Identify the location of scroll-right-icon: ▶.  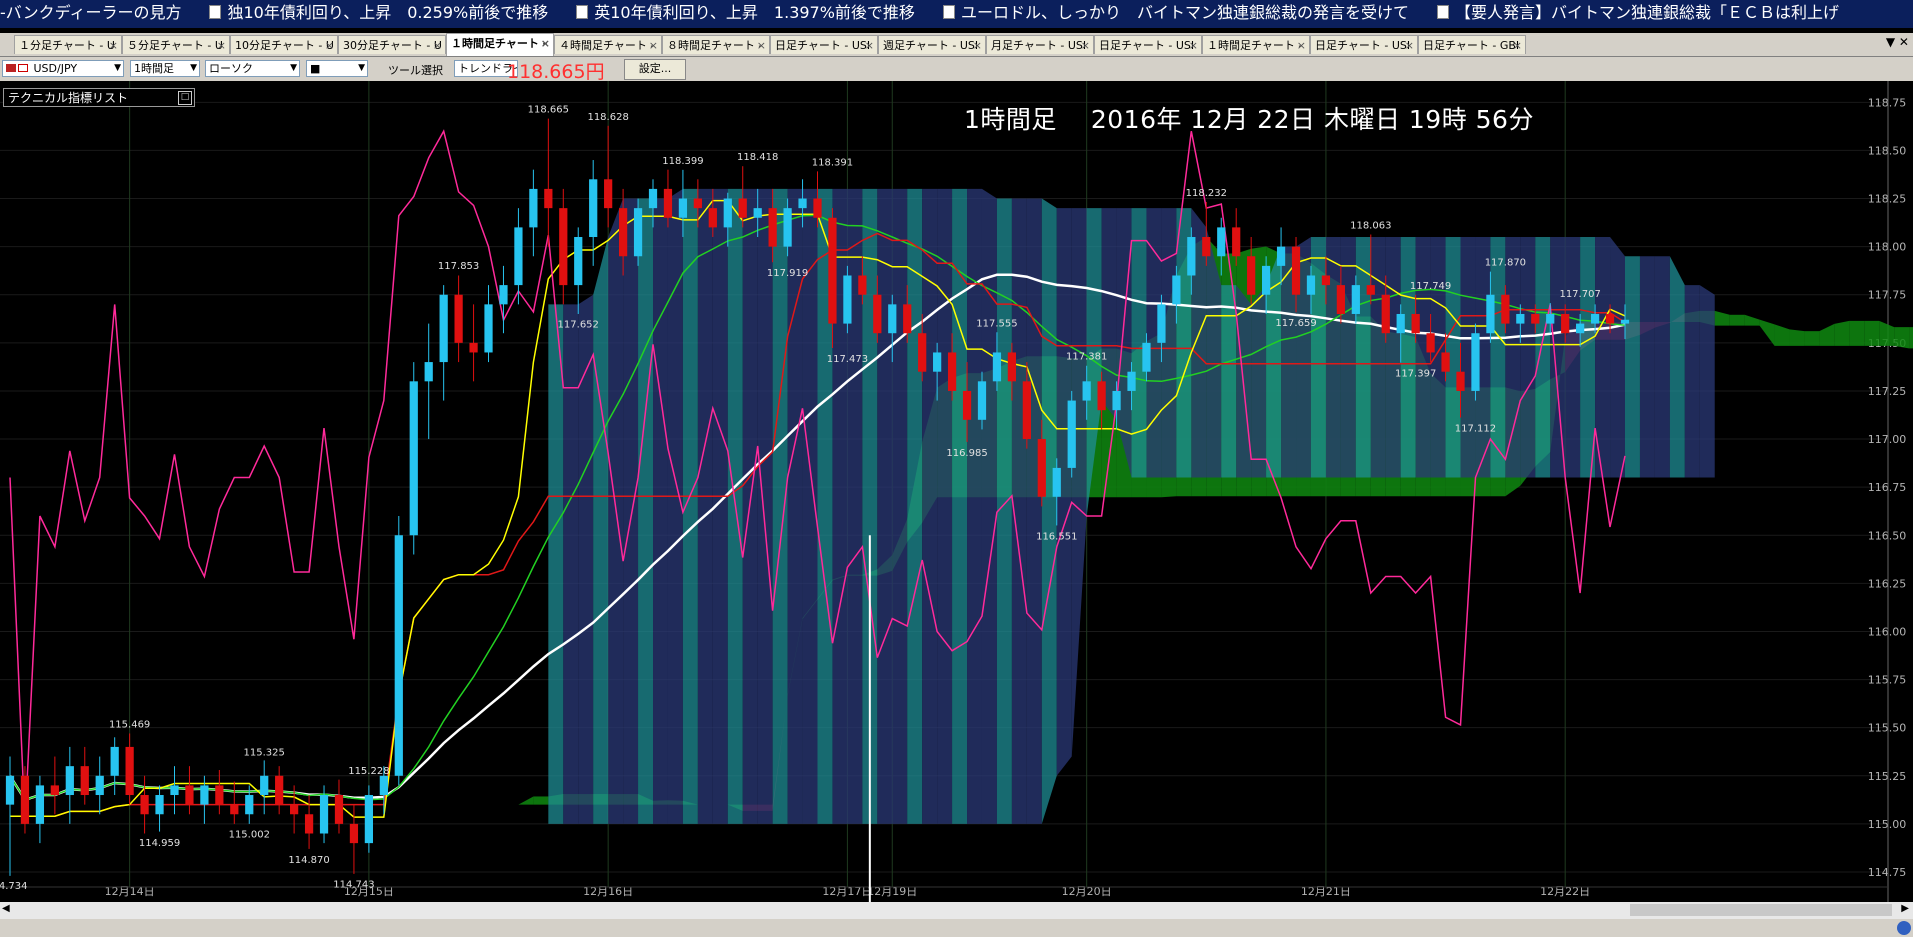
(1905, 908).